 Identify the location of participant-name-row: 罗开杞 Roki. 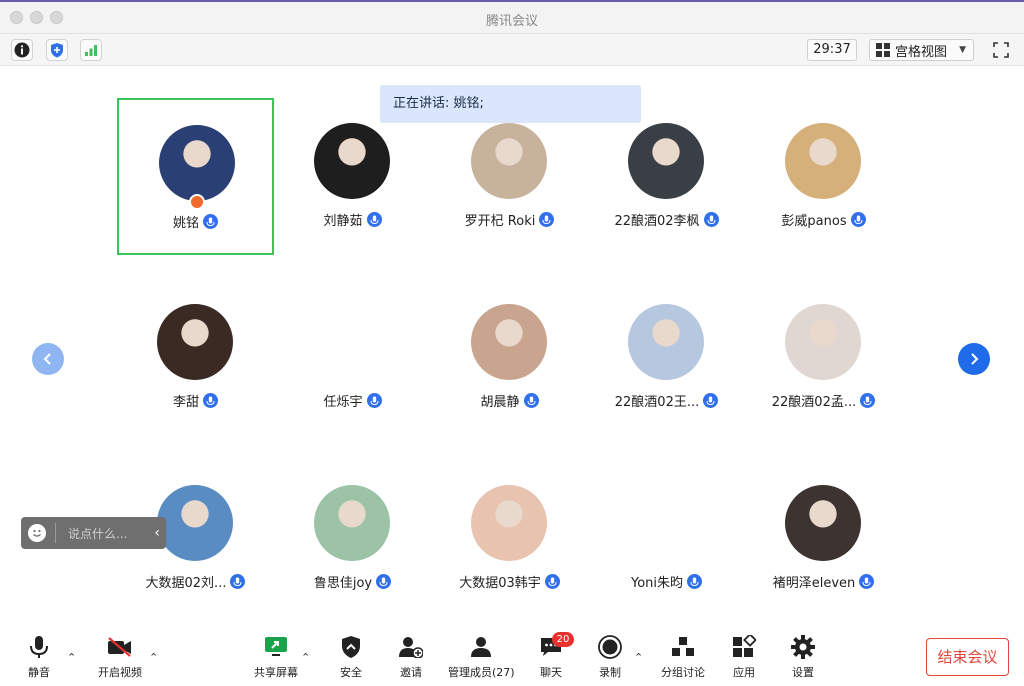
(509, 219).